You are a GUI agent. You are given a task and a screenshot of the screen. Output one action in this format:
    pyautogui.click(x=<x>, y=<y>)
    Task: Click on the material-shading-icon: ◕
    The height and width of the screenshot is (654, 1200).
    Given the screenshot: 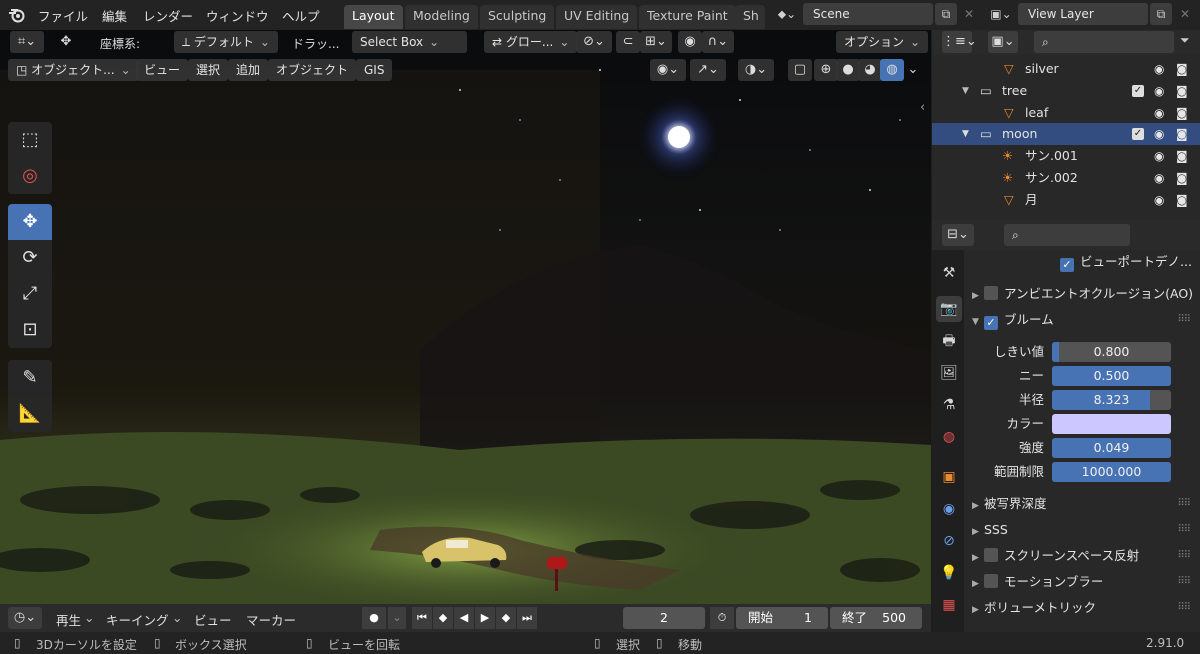 What is the action you would take?
    pyautogui.click(x=870, y=70)
    